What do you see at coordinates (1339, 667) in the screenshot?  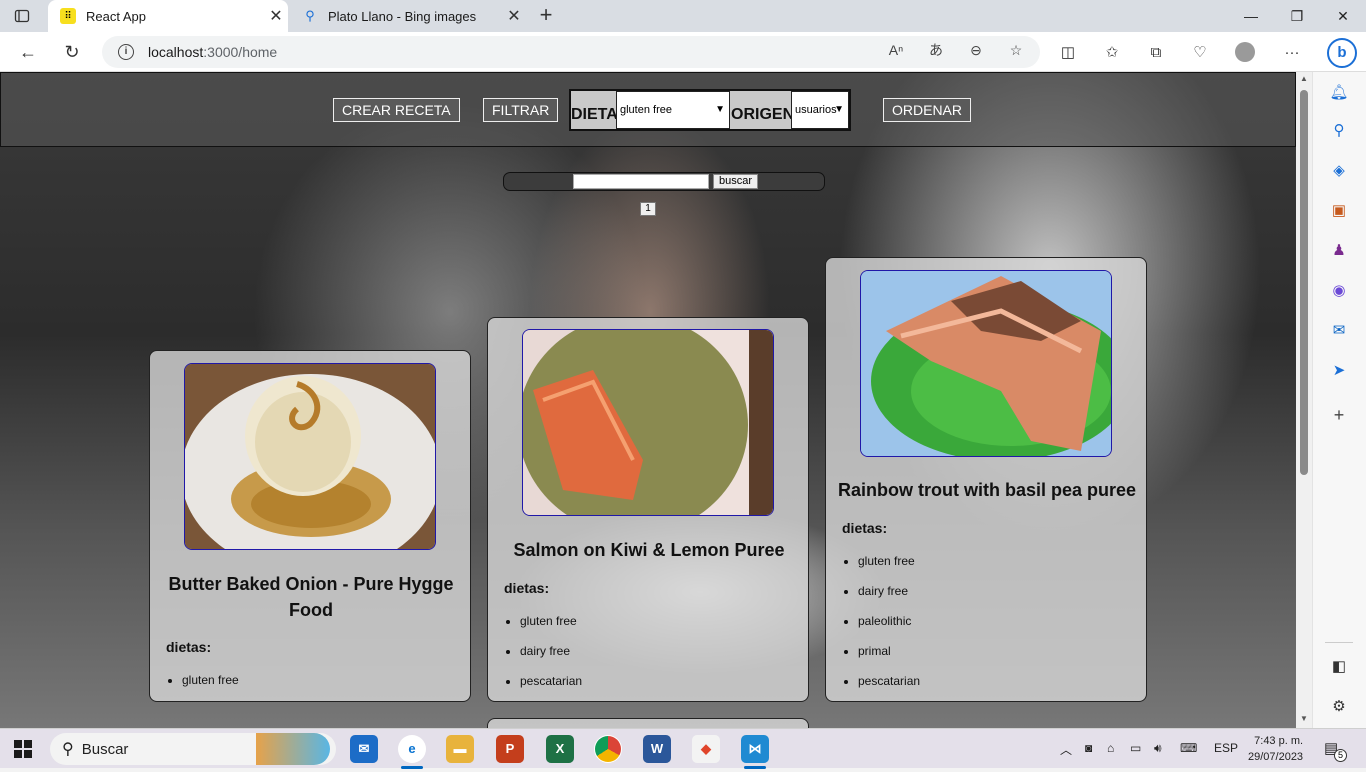 I see `sidebar-toggle-icon: ◧` at bounding box center [1339, 667].